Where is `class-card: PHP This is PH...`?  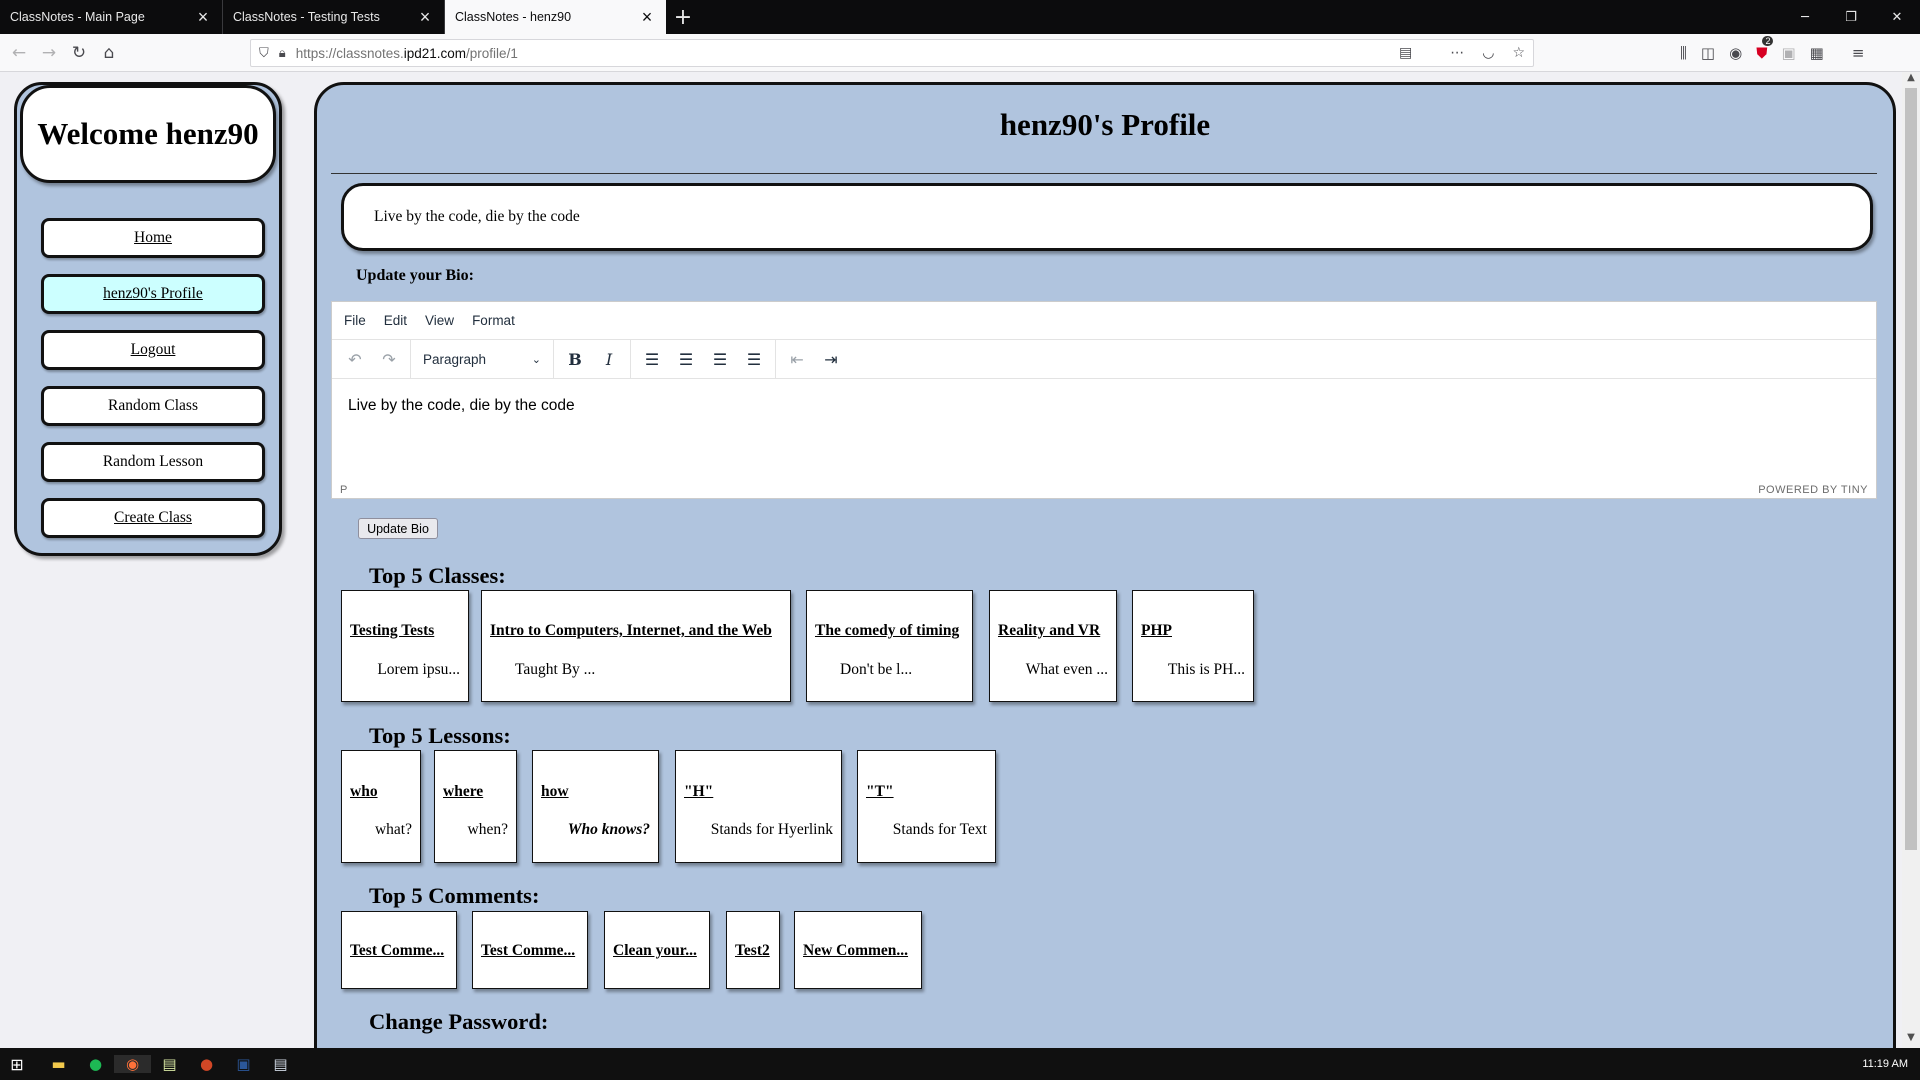 class-card: PHP This is PH... is located at coordinates (1193, 646).